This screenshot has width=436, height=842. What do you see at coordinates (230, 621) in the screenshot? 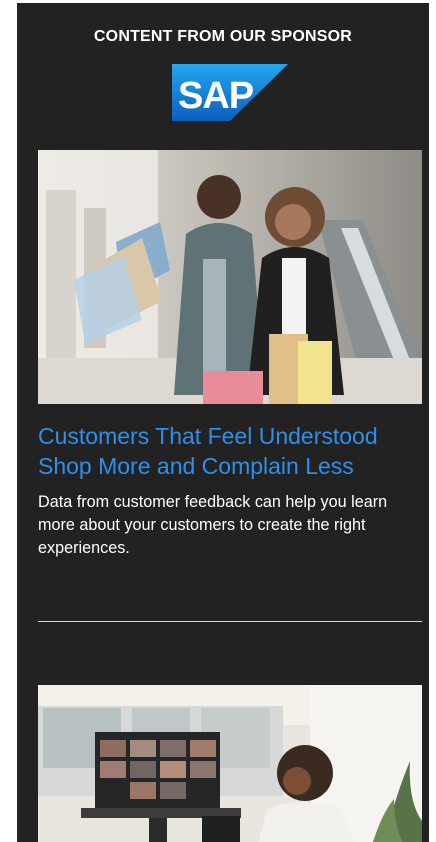
I see `content-divider` at bounding box center [230, 621].